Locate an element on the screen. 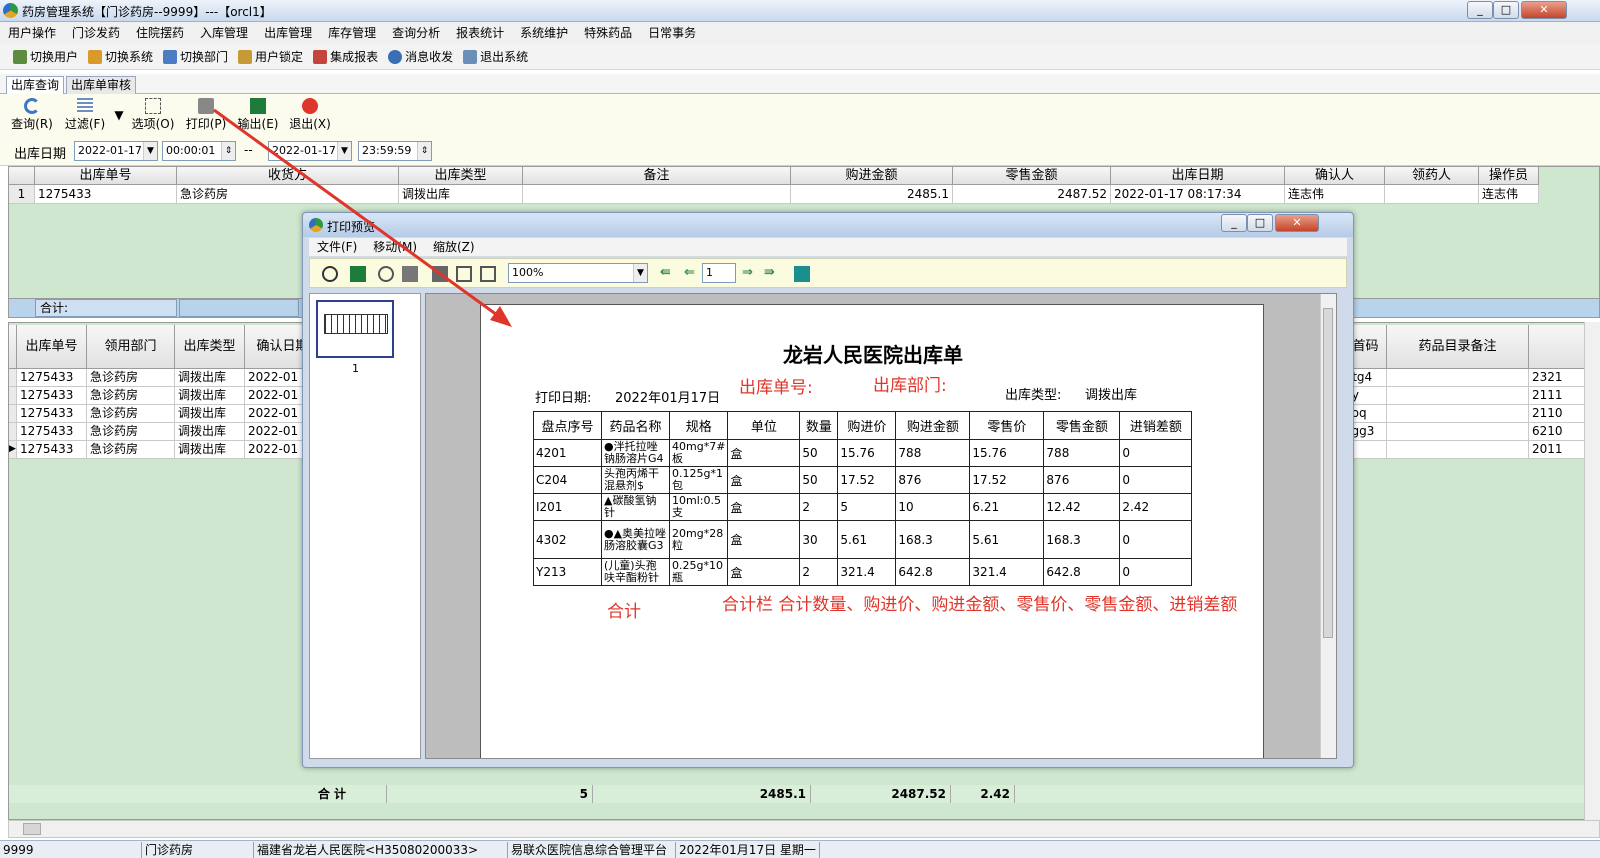 Image resolution: width=1600 pixels, height=858 pixels. menu-daily: 日常事务 is located at coordinates (672, 33).